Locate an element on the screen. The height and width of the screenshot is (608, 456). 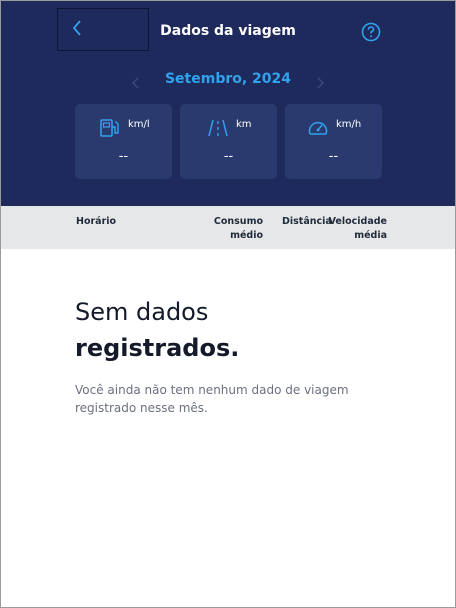
column-consumption: Consumo médio is located at coordinates (233, 229).